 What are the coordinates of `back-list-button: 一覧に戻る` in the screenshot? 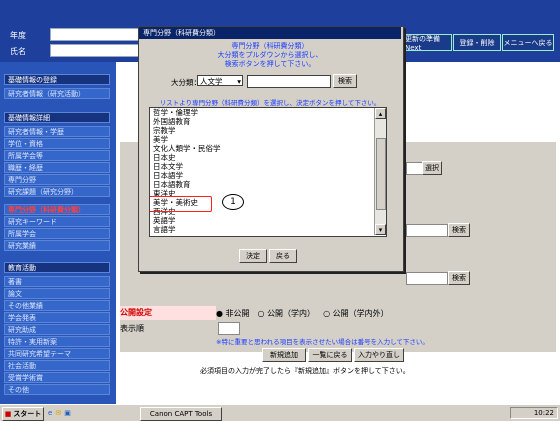 It's located at (330, 355).